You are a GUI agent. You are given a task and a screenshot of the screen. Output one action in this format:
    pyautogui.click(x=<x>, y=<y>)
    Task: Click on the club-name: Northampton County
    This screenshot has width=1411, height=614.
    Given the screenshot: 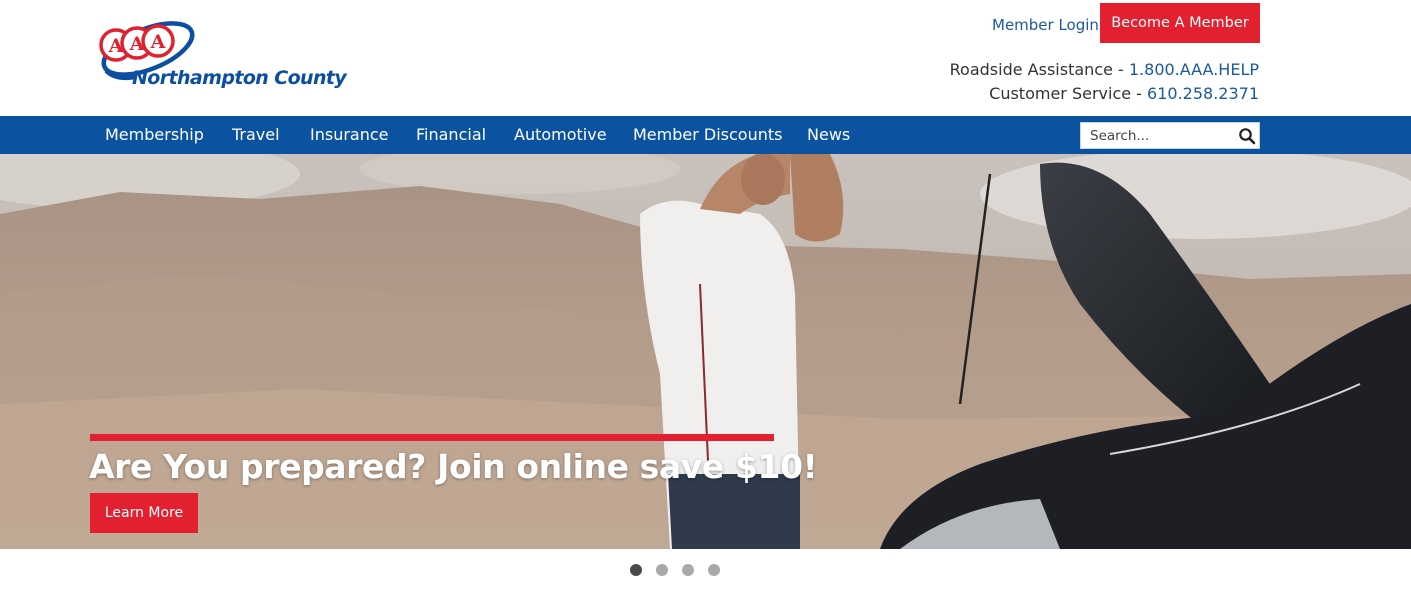 What is the action you would take?
    pyautogui.click(x=239, y=78)
    